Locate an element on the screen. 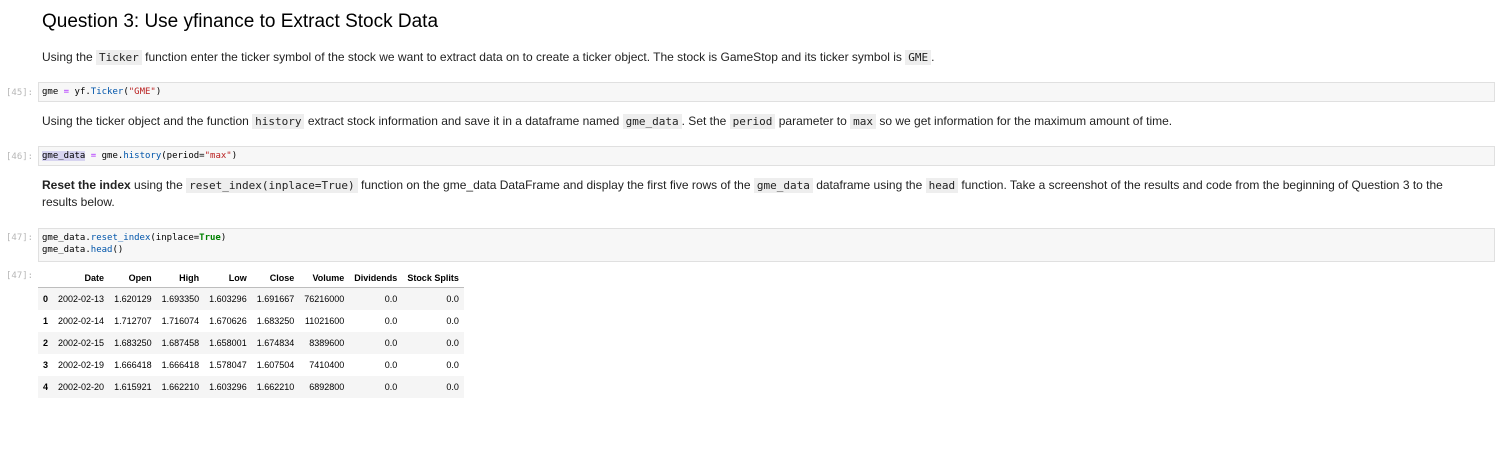 This screenshot has width=1503, height=454. table-cell: 8389600 is located at coordinates (324, 343).